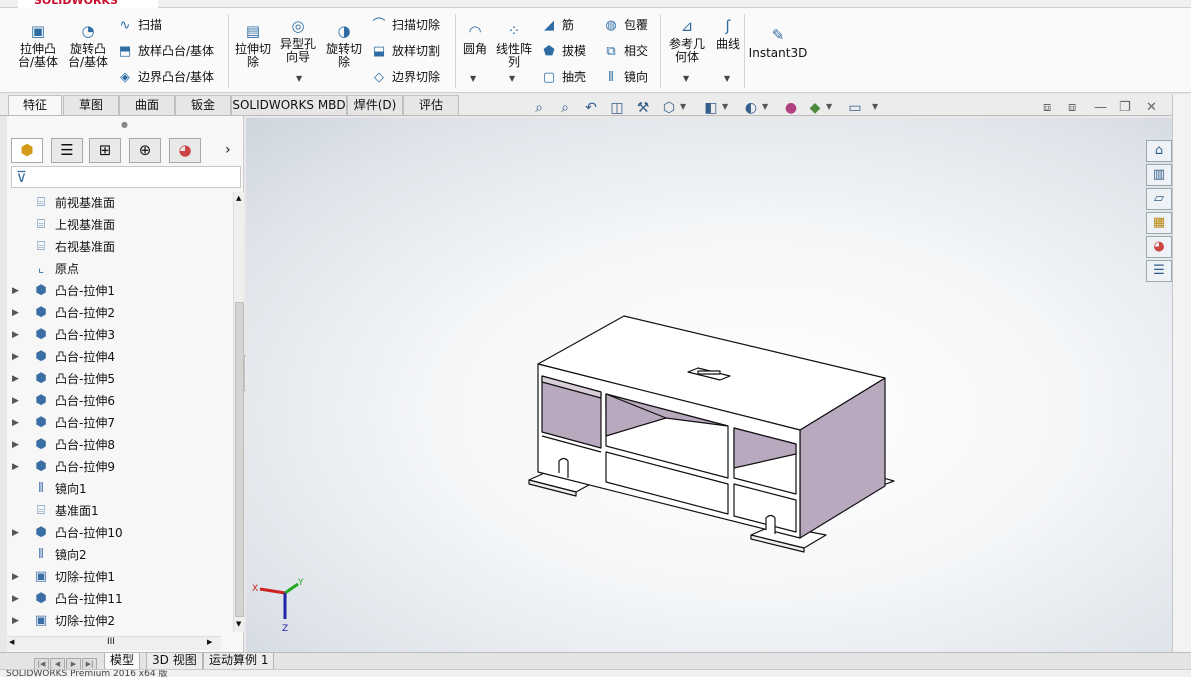 The image size is (1191, 677). Describe the element at coordinates (41, 356) in the screenshot. I see `extrude-icon: ⬢` at that location.